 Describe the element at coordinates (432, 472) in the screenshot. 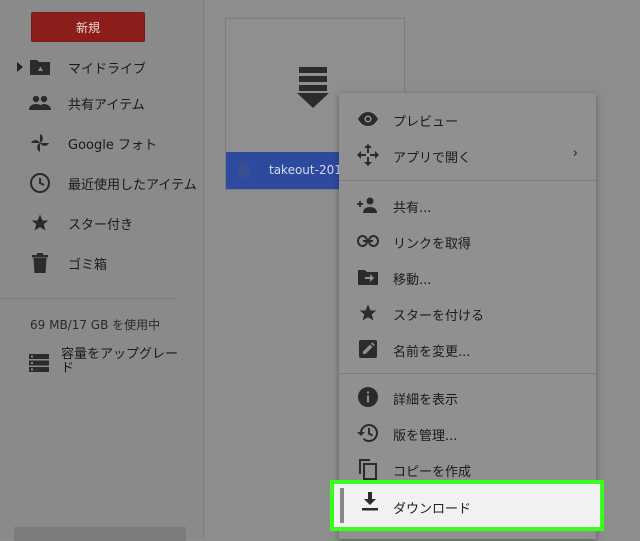

I see `menu-item-label: コピーを作成` at that location.